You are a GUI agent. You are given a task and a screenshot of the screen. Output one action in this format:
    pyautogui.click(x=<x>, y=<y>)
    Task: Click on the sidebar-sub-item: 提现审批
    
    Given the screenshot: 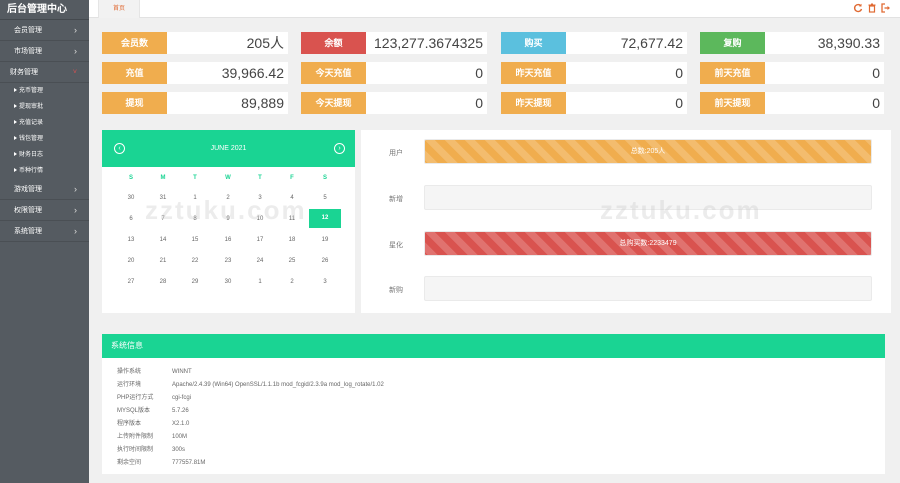 What is the action you would take?
    pyautogui.click(x=44, y=107)
    